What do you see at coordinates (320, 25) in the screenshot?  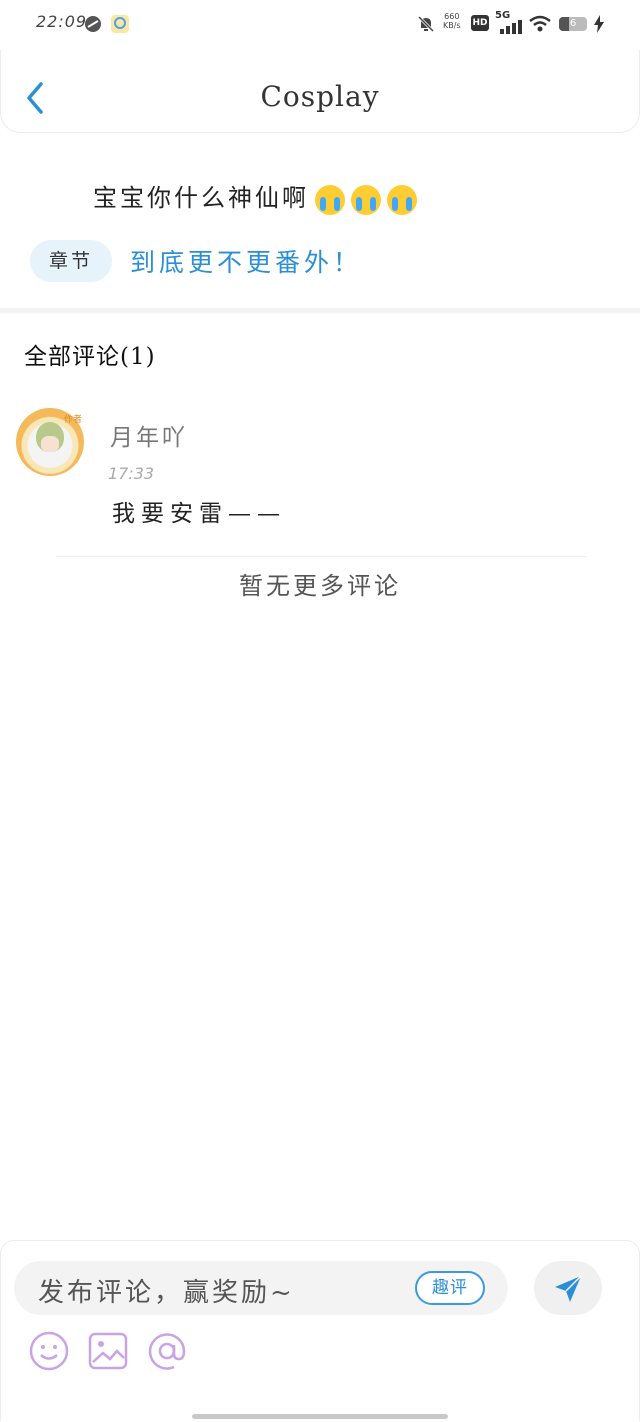 I see `status-bar: 22:09 660 KB/s HD 5G 6` at bounding box center [320, 25].